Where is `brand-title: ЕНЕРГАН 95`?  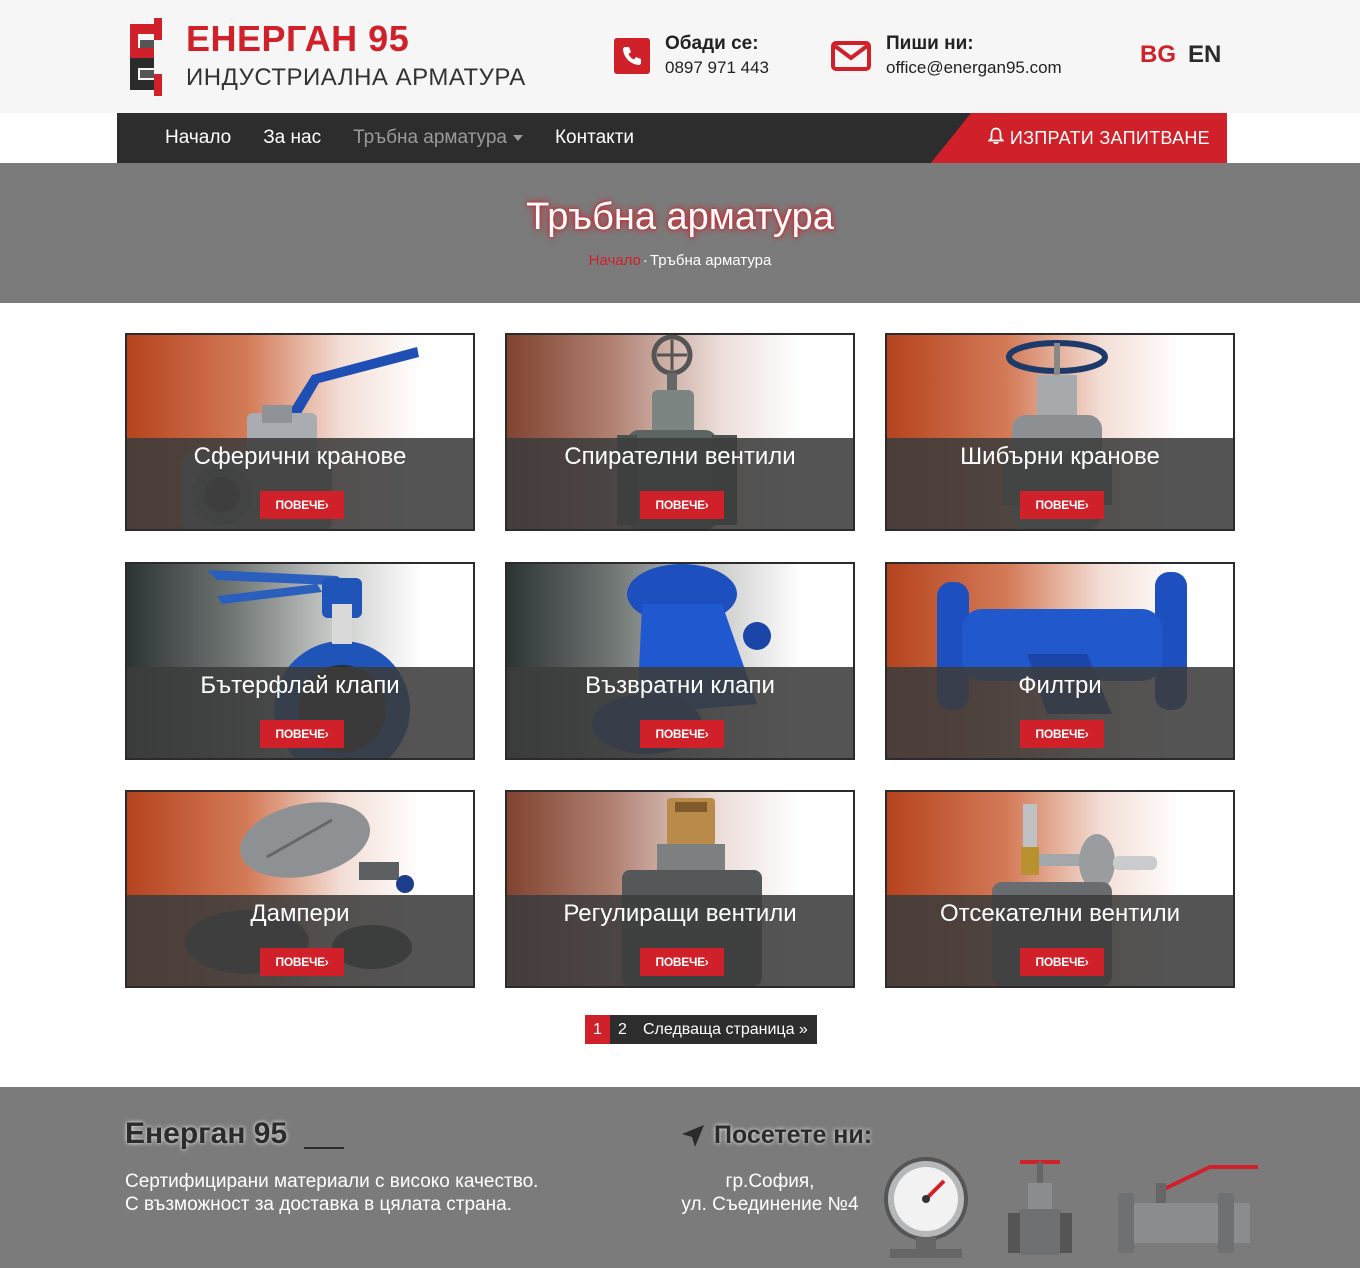
brand-title: ЕНЕРГАН 95 is located at coordinates (297, 39).